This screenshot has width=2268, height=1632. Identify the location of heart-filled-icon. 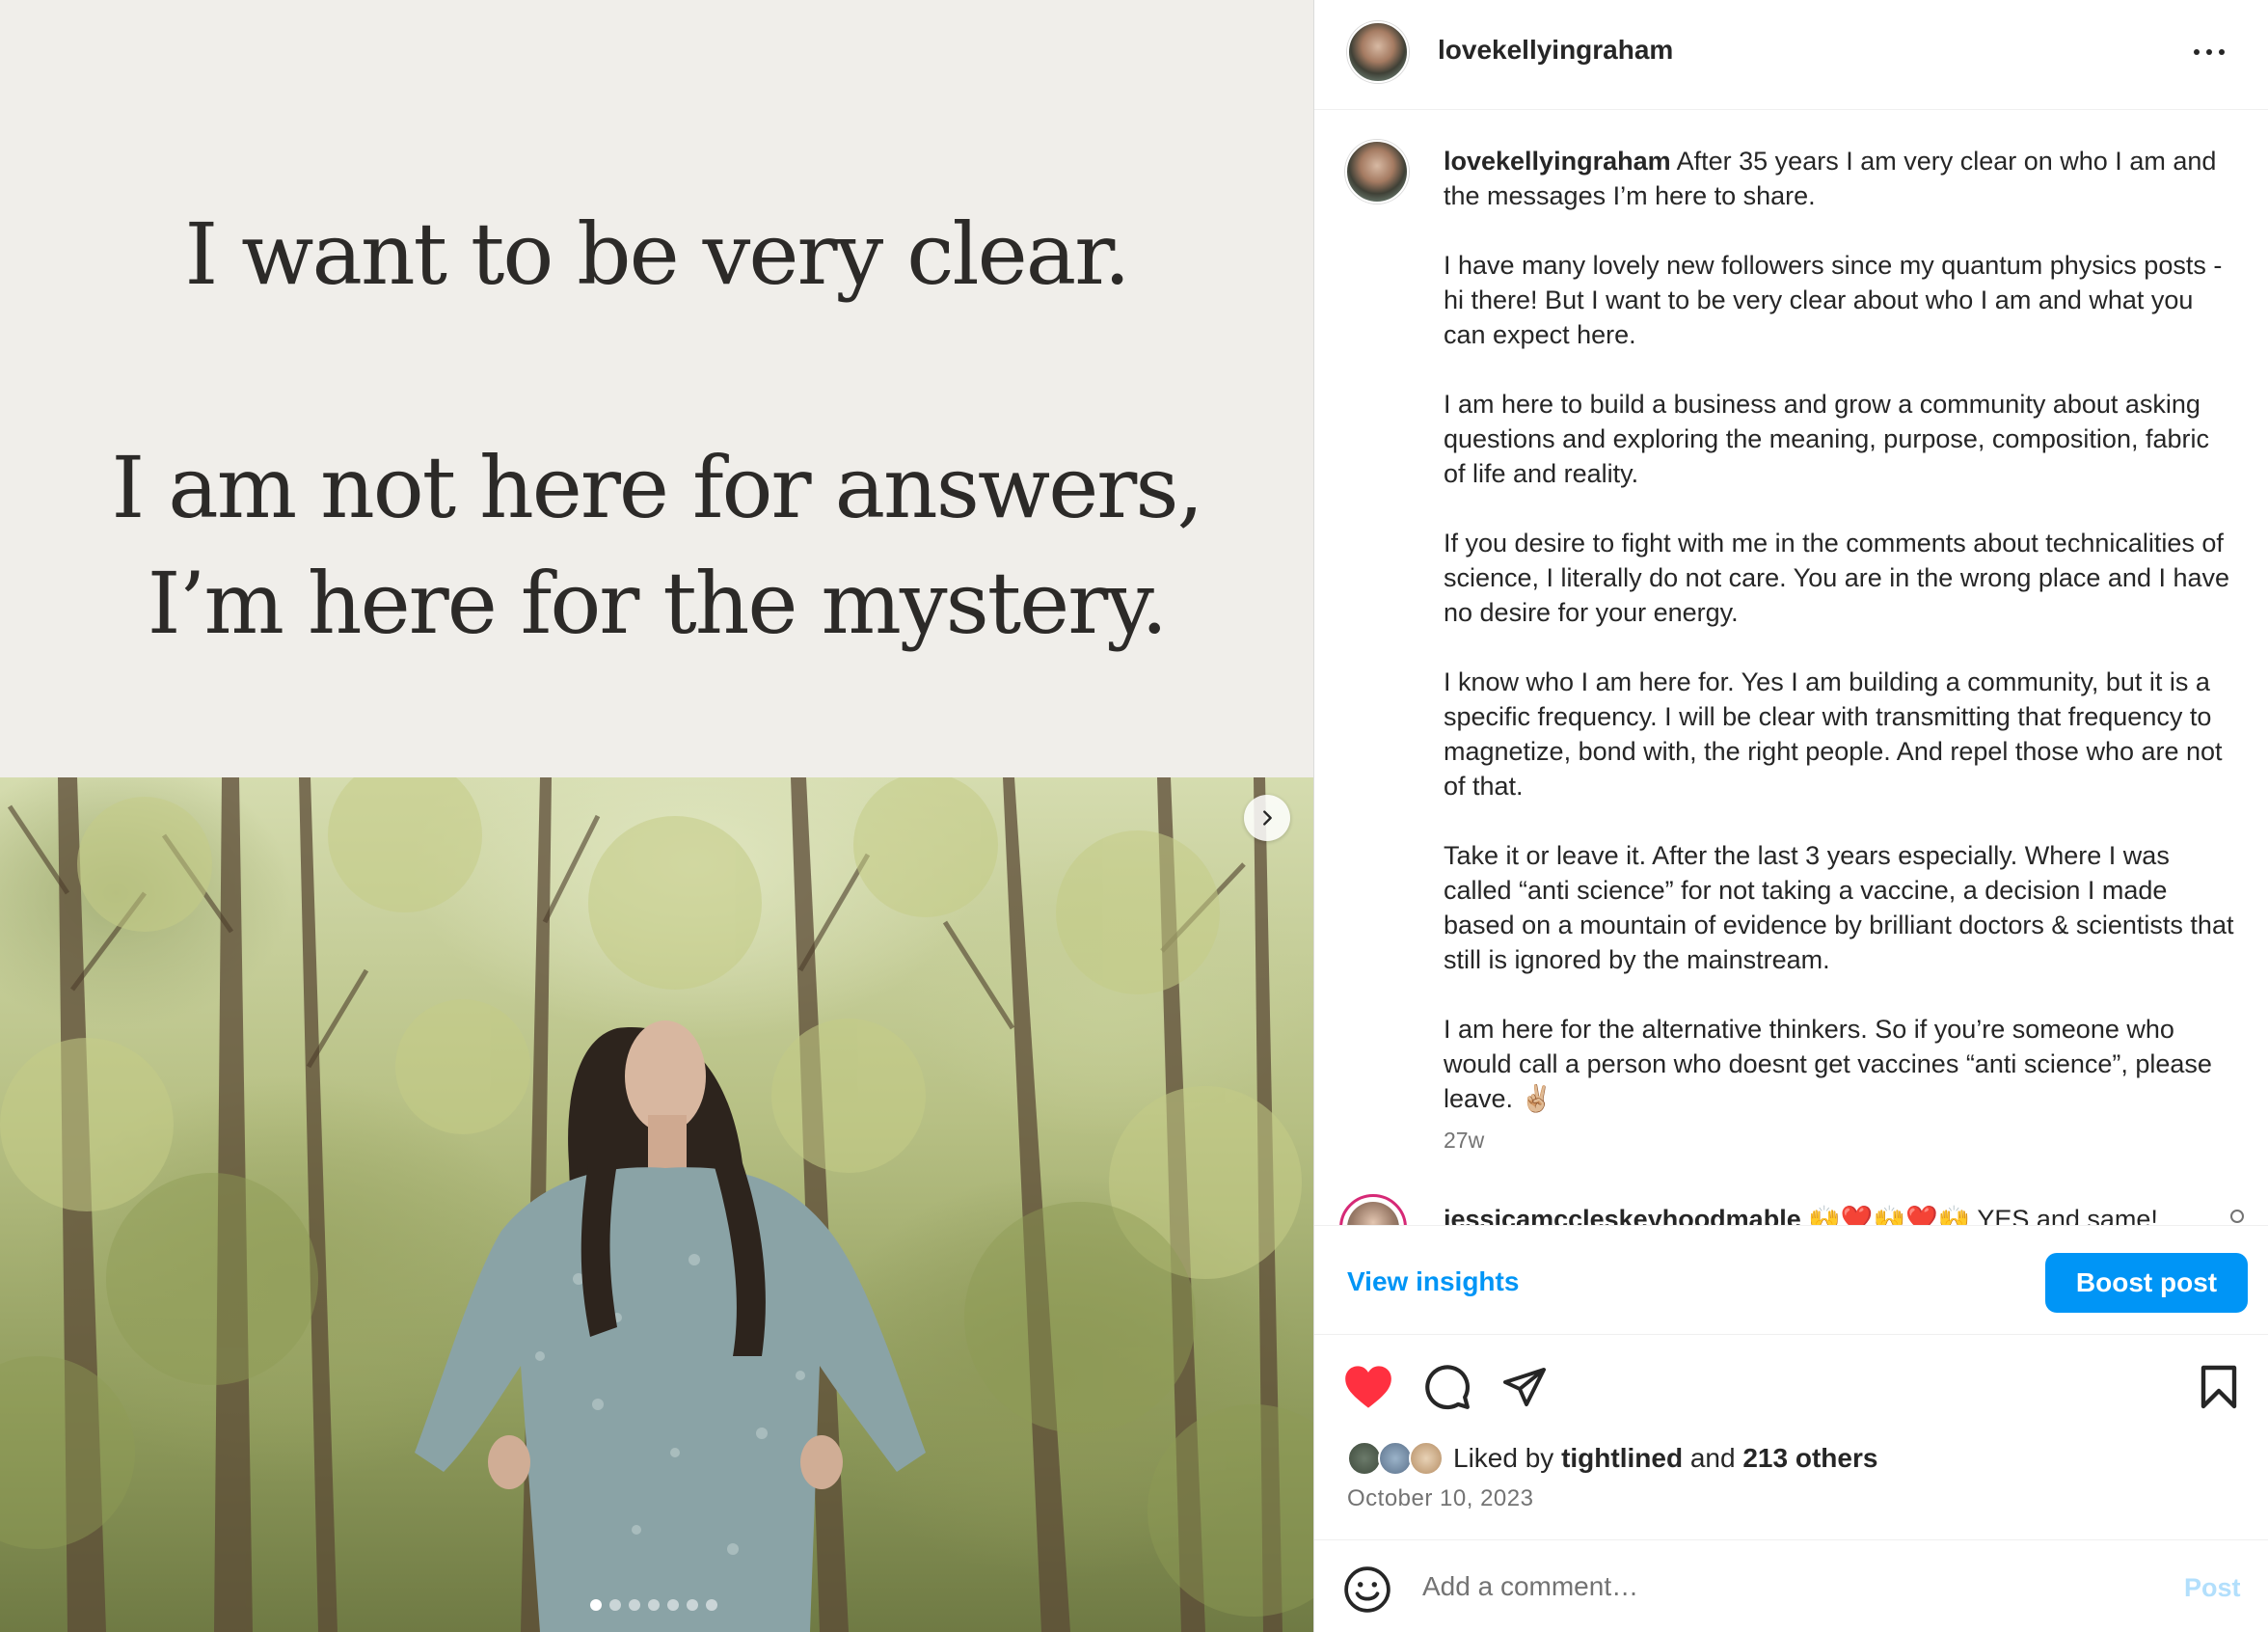
(1368, 1387).